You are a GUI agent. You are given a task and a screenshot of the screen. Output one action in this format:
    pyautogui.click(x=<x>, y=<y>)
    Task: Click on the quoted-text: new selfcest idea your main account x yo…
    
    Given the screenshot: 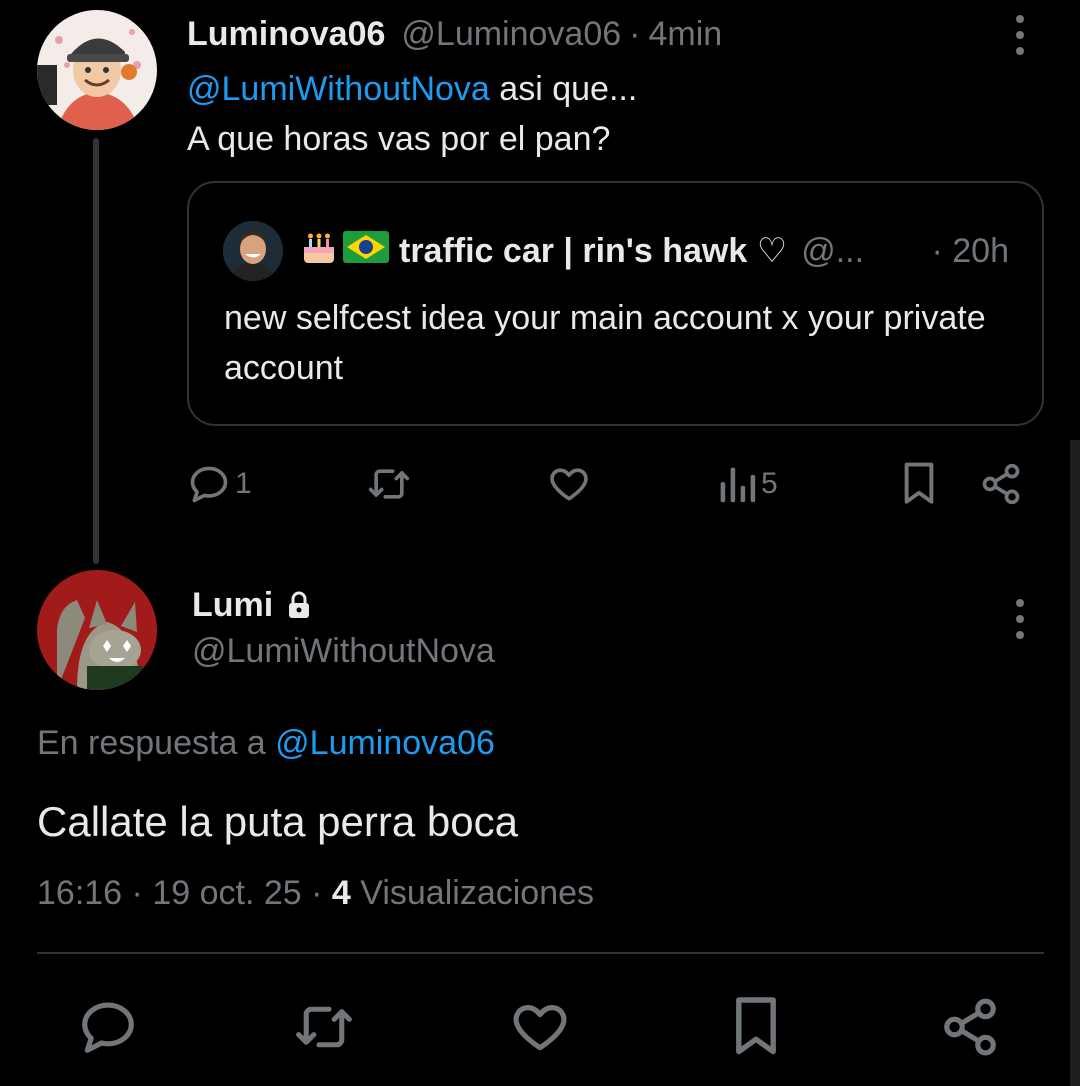 What is the action you would take?
    pyautogui.click(x=605, y=343)
    